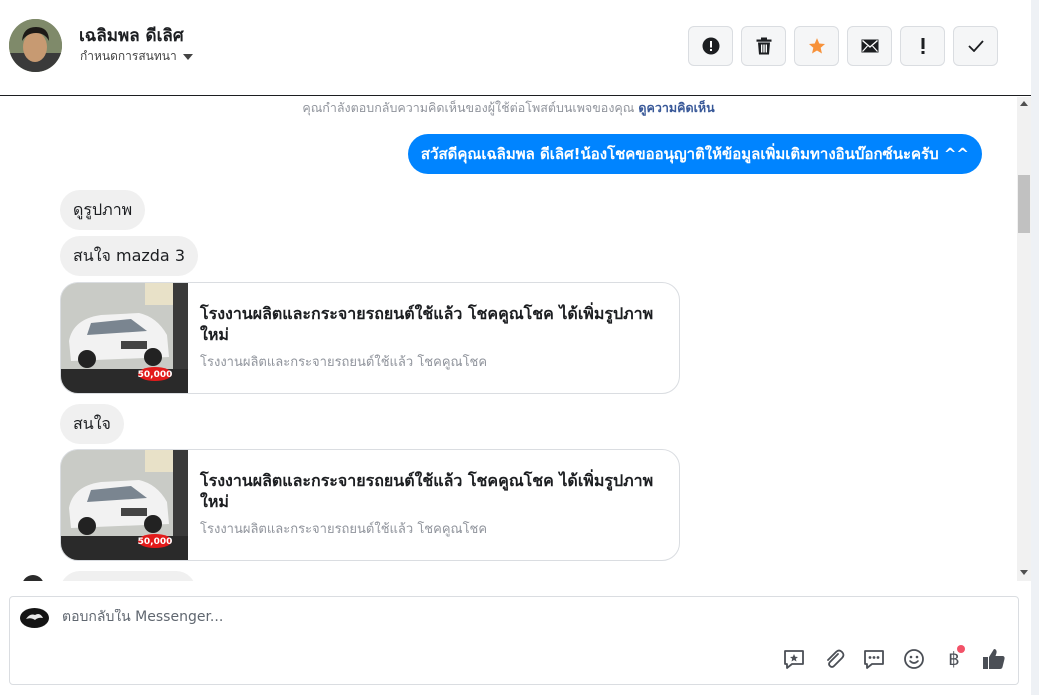  Describe the element at coordinates (187, 57) in the screenshot. I see `caret-down-icon` at that location.